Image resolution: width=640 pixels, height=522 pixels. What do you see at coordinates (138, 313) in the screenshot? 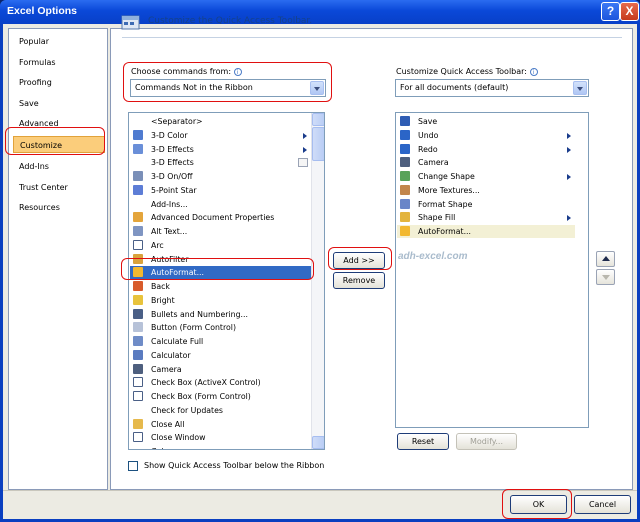
I see `bullets-icon` at bounding box center [138, 313].